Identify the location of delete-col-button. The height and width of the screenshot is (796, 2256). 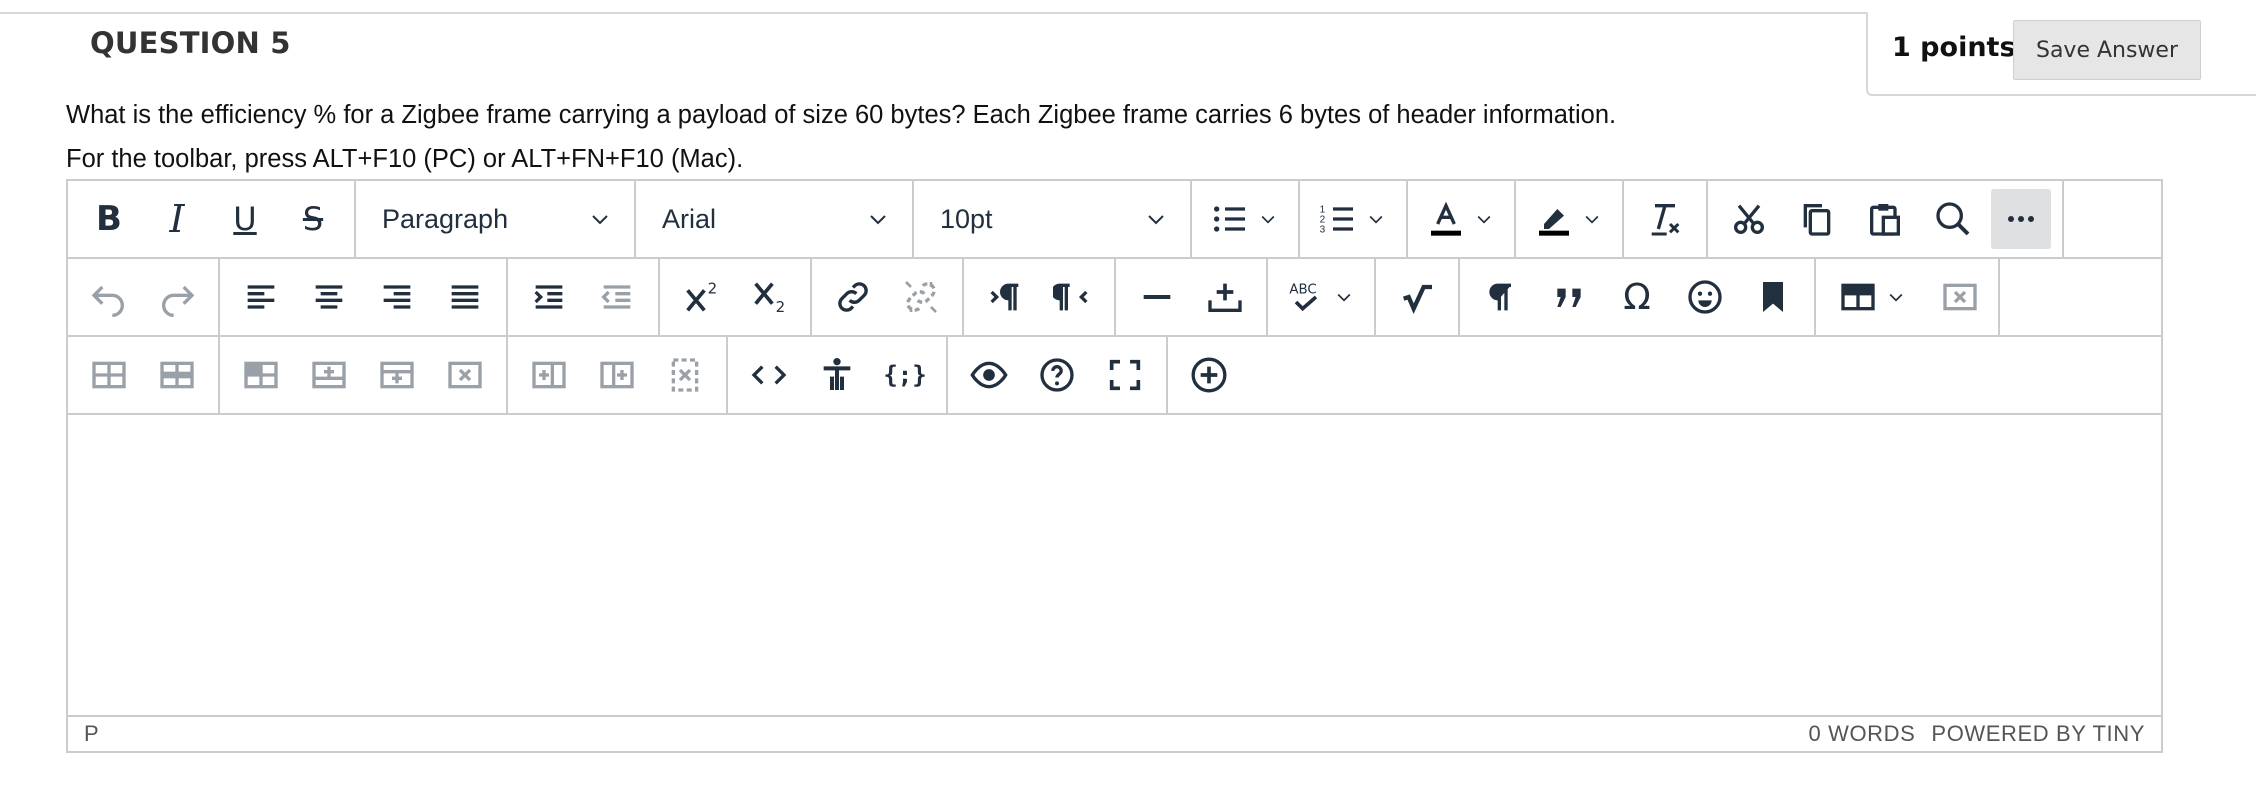
(685, 375).